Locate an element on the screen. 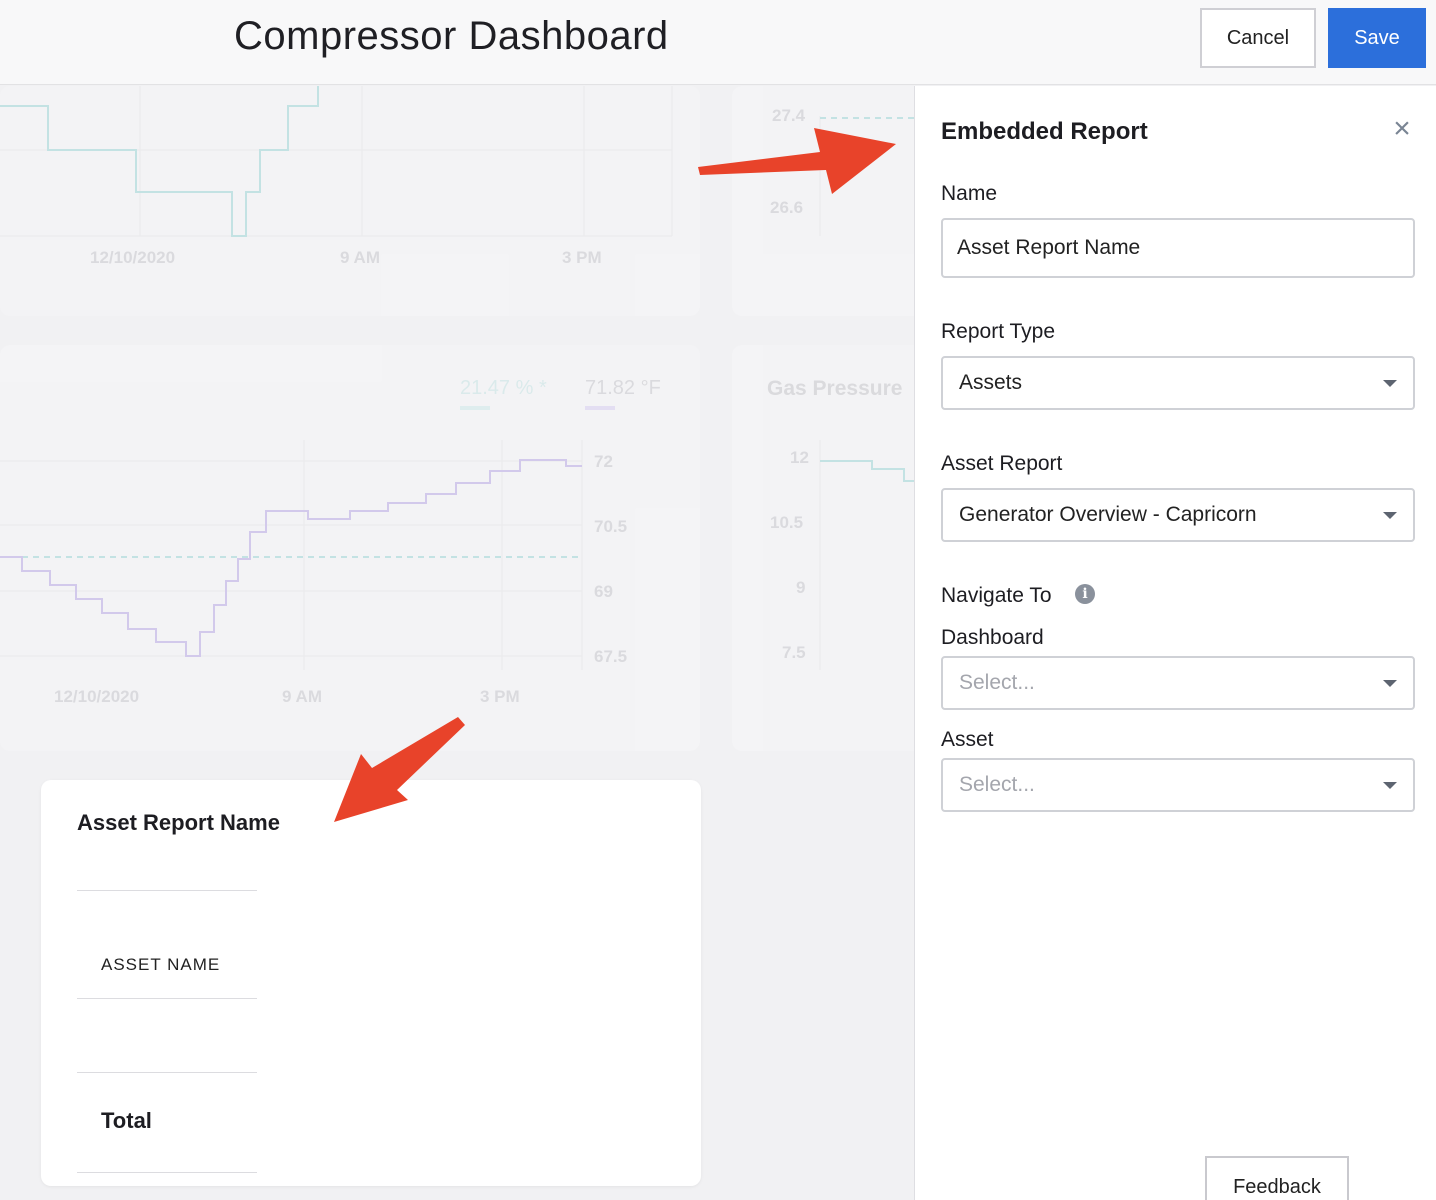 The width and height of the screenshot is (1436, 1200). panel-title: Embedded Report is located at coordinates (1044, 131).